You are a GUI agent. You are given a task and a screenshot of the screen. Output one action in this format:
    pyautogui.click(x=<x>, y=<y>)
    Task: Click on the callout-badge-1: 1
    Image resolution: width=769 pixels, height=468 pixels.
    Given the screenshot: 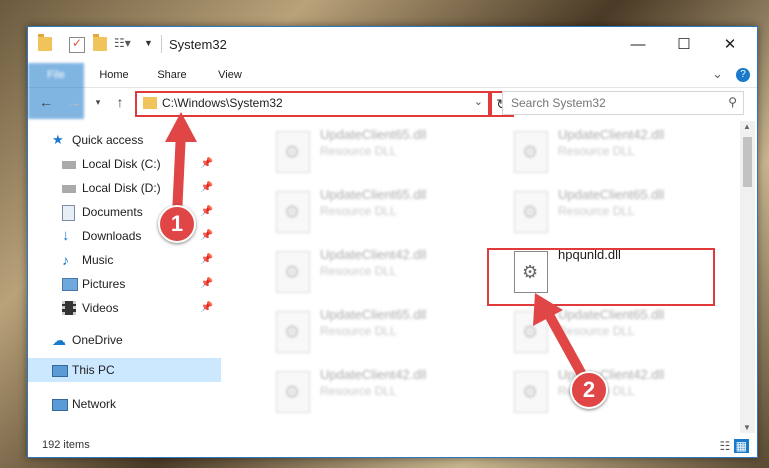 What is the action you would take?
    pyautogui.click(x=177, y=224)
    